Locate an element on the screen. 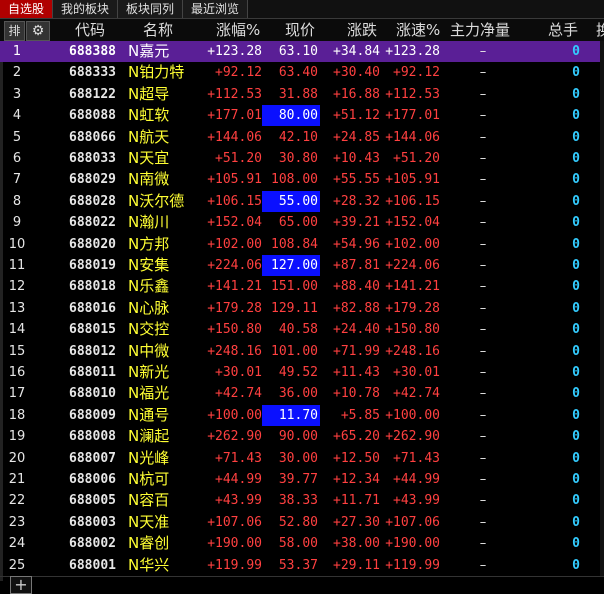 Image resolution: width=604 pixels, height=594 pixels. table-row: 21 688006 N杭可 +44.99 39.77 +12.34 +44.99 – 0 is located at coordinates (302, 479).